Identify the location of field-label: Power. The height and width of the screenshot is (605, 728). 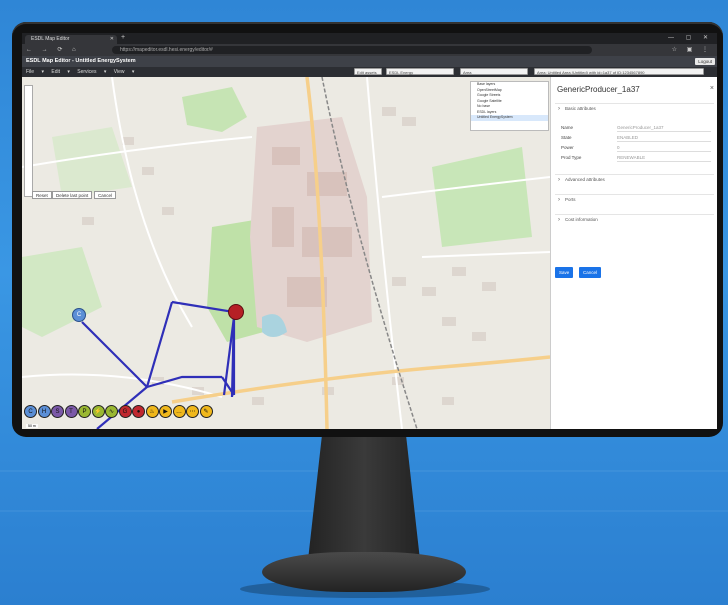
(567, 147).